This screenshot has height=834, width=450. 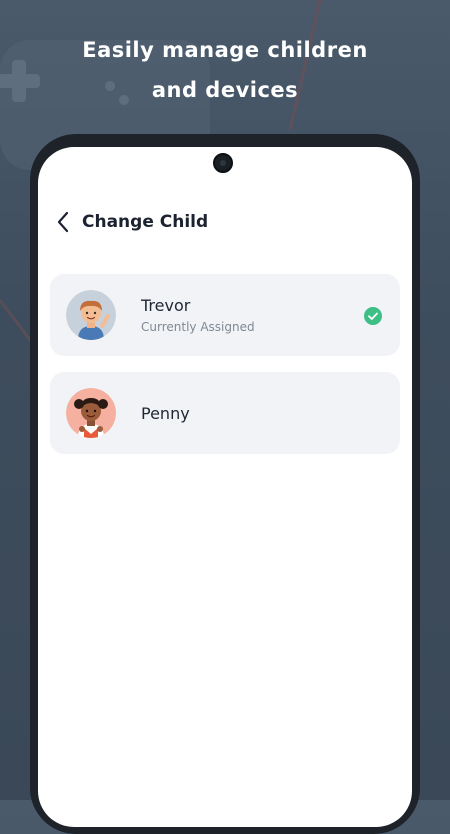 I want to click on avatar-trevor, so click(x=91, y=315).